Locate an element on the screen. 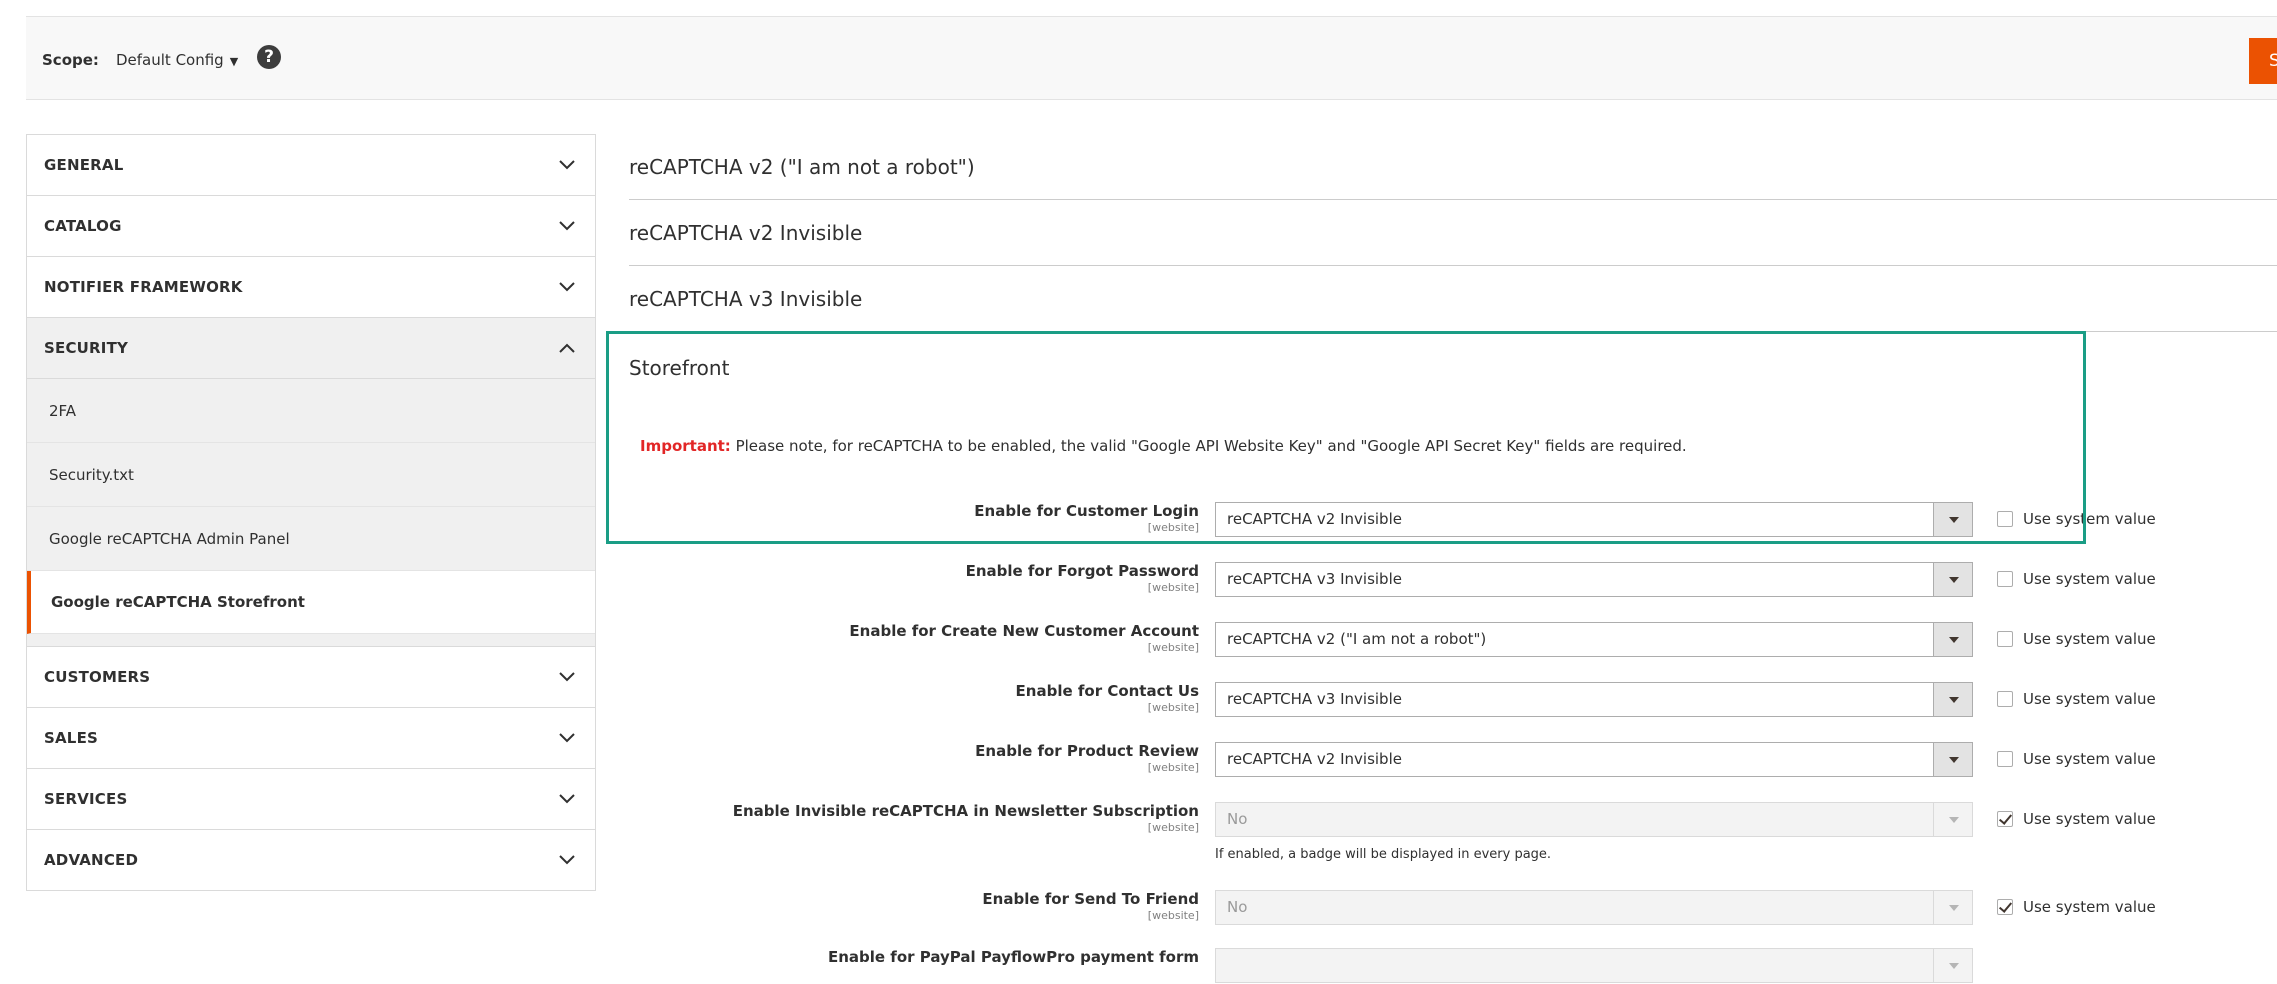 This screenshot has height=984, width=2277. field-label: Enable for Forgot Password is located at coordinates (1082, 571).